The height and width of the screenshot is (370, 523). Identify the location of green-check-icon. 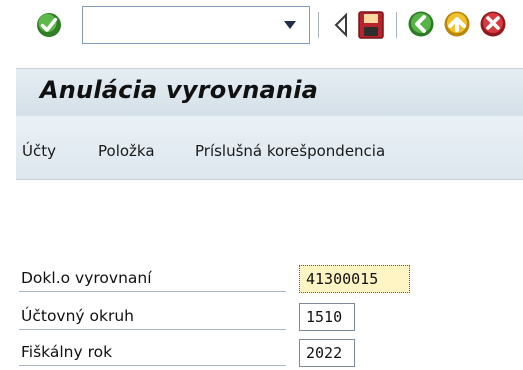
(49, 25).